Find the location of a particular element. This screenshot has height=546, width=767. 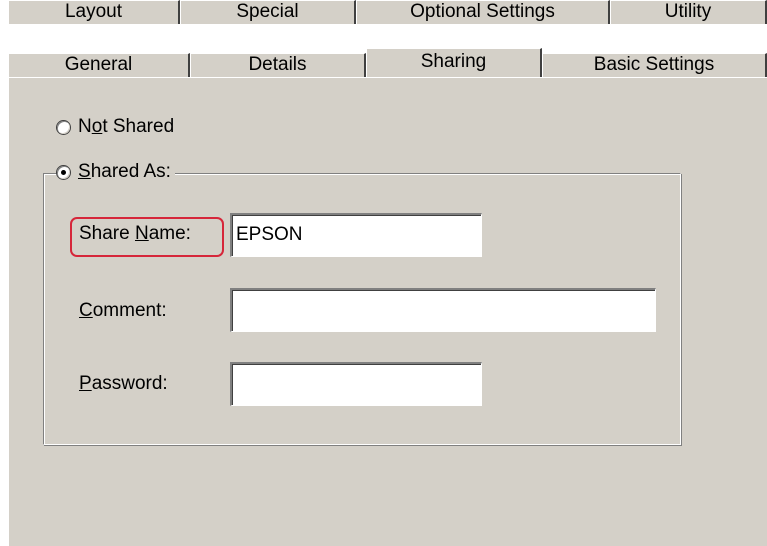

not-shared-option: Not Shared is located at coordinates (118, 127).